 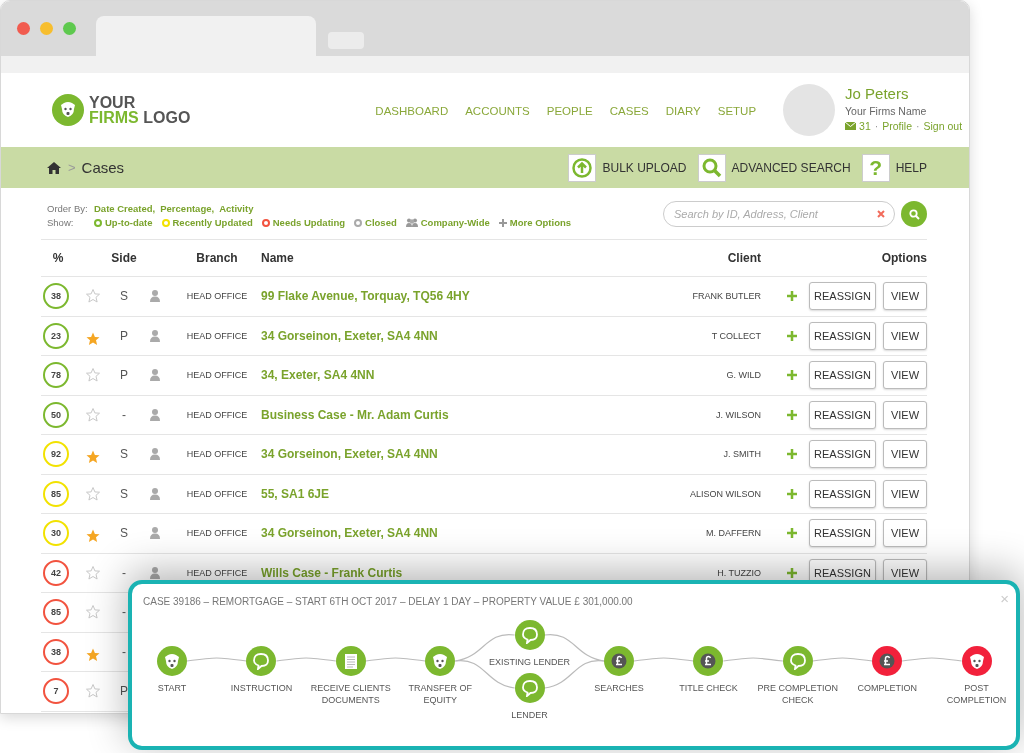 I want to click on filter-link: Company-Wide, so click(x=447, y=222).